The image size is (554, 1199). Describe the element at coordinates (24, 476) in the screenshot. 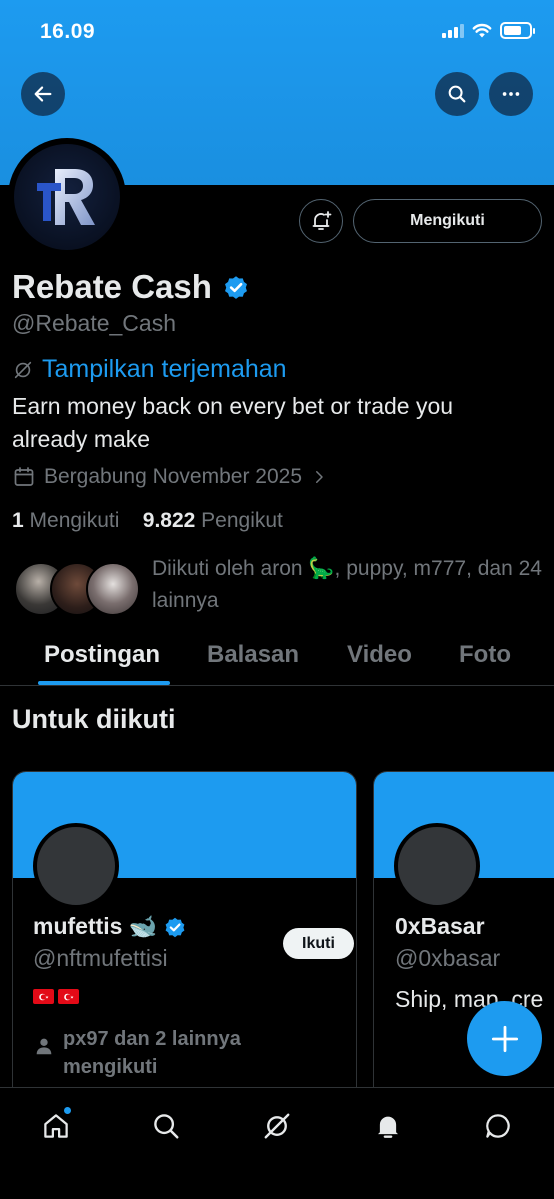

I see `calendar-icon` at that location.